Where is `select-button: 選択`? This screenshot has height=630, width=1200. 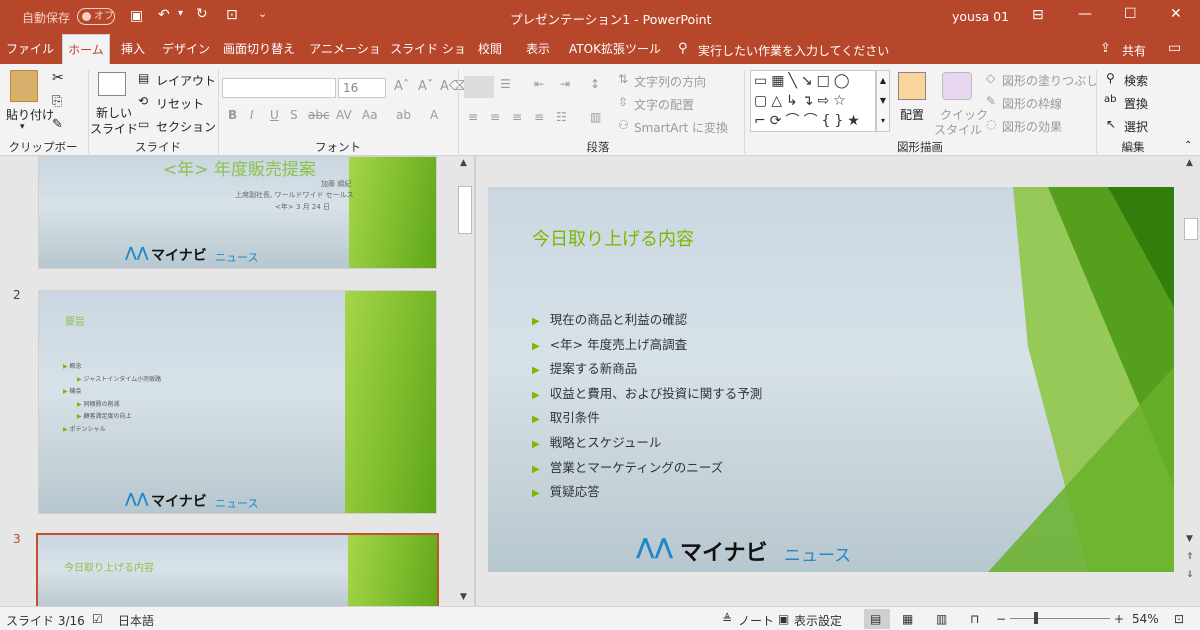 select-button: 選択 is located at coordinates (1136, 126).